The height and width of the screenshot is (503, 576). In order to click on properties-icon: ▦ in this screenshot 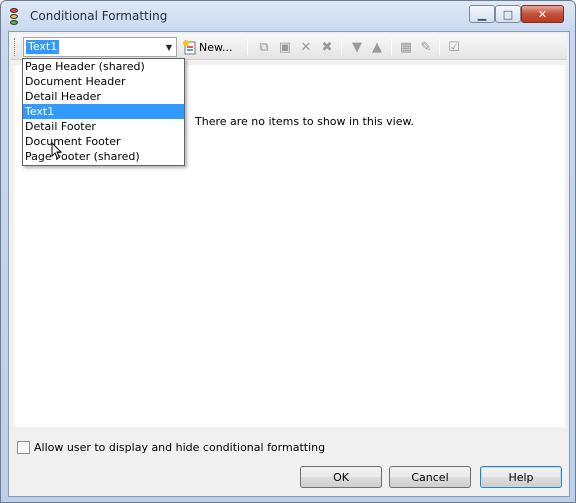, I will do `click(406, 47)`.